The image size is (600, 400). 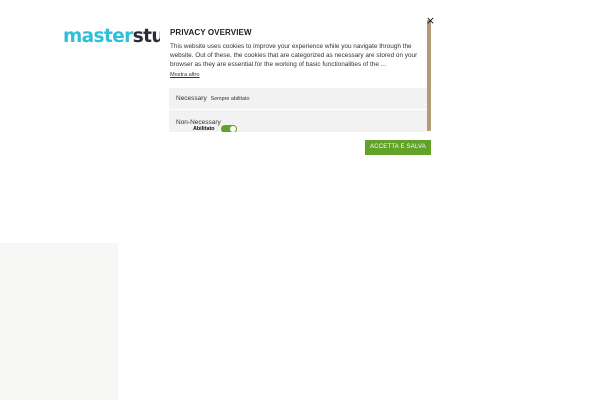 What do you see at coordinates (59, 321) in the screenshot?
I see `left-gray-panel` at bounding box center [59, 321].